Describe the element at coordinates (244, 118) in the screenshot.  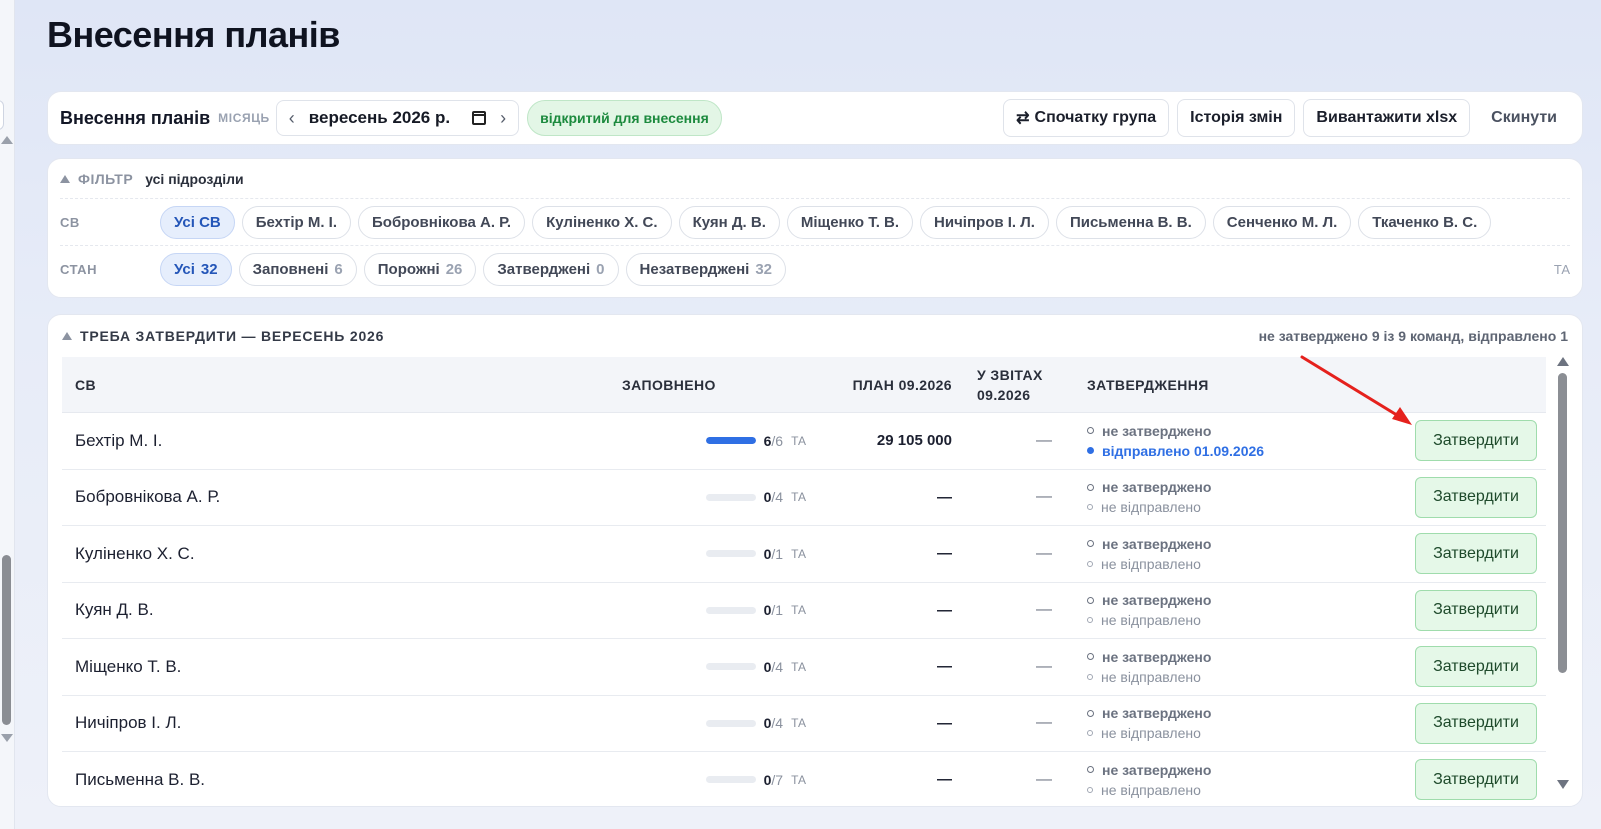
I see `month-label: МІСЯЦЬ` at that location.